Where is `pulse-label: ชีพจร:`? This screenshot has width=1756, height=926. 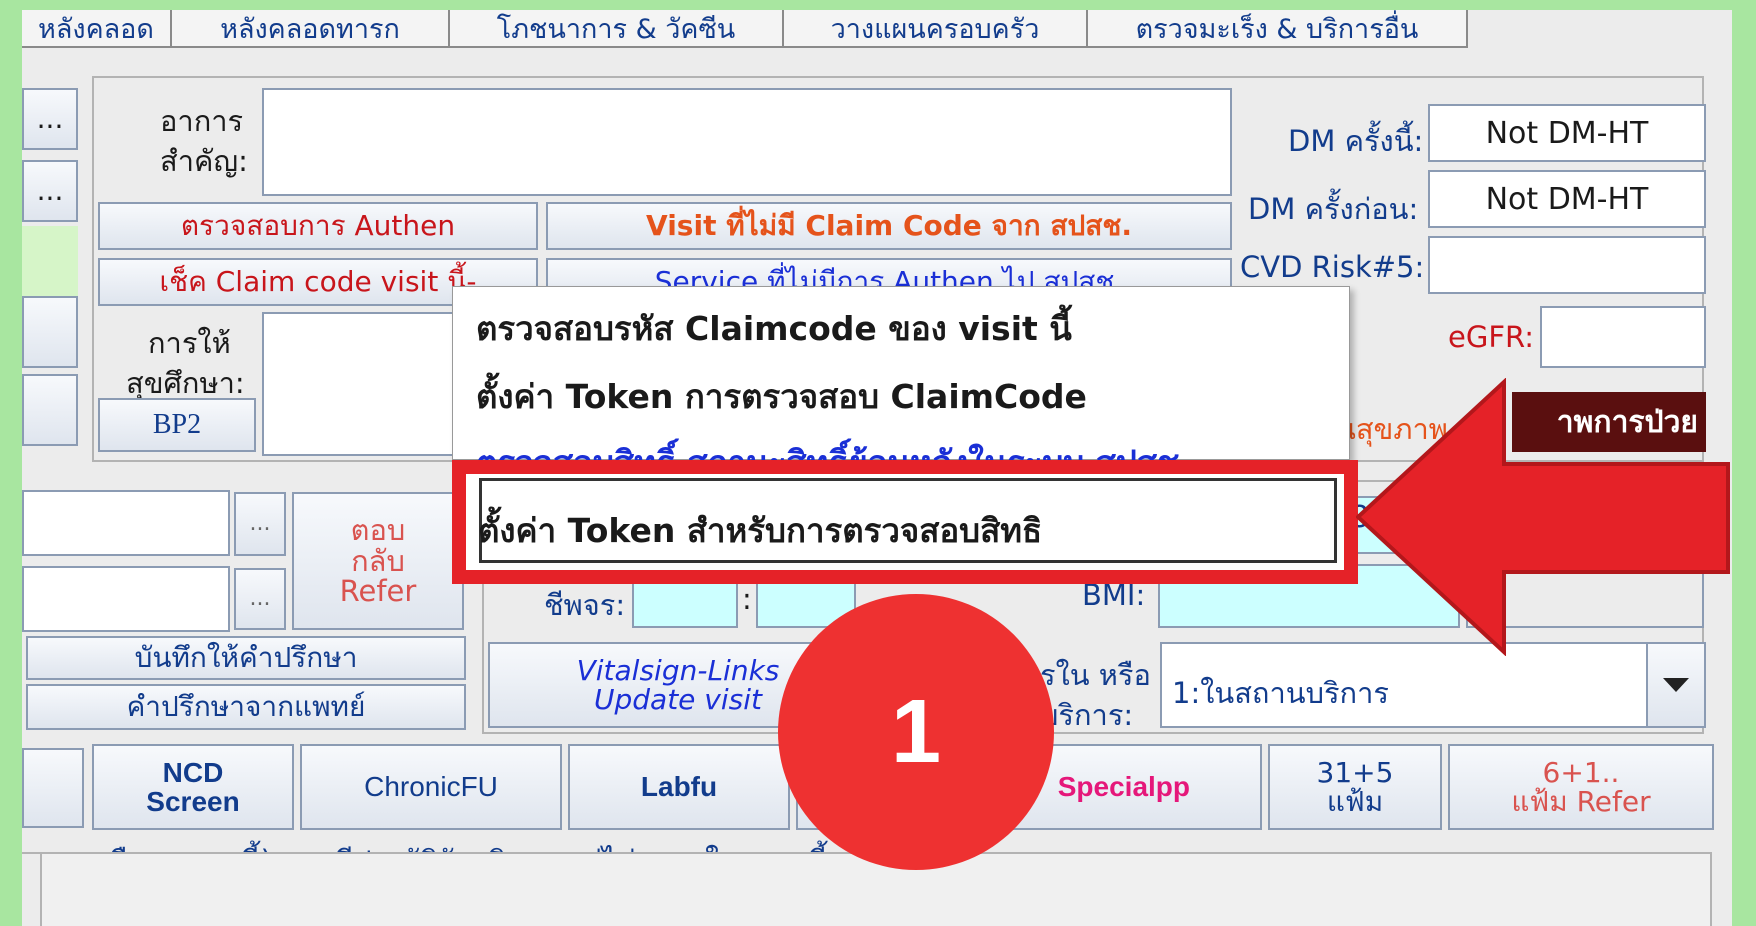
pulse-label: ชีพจร: is located at coordinates (585, 605).